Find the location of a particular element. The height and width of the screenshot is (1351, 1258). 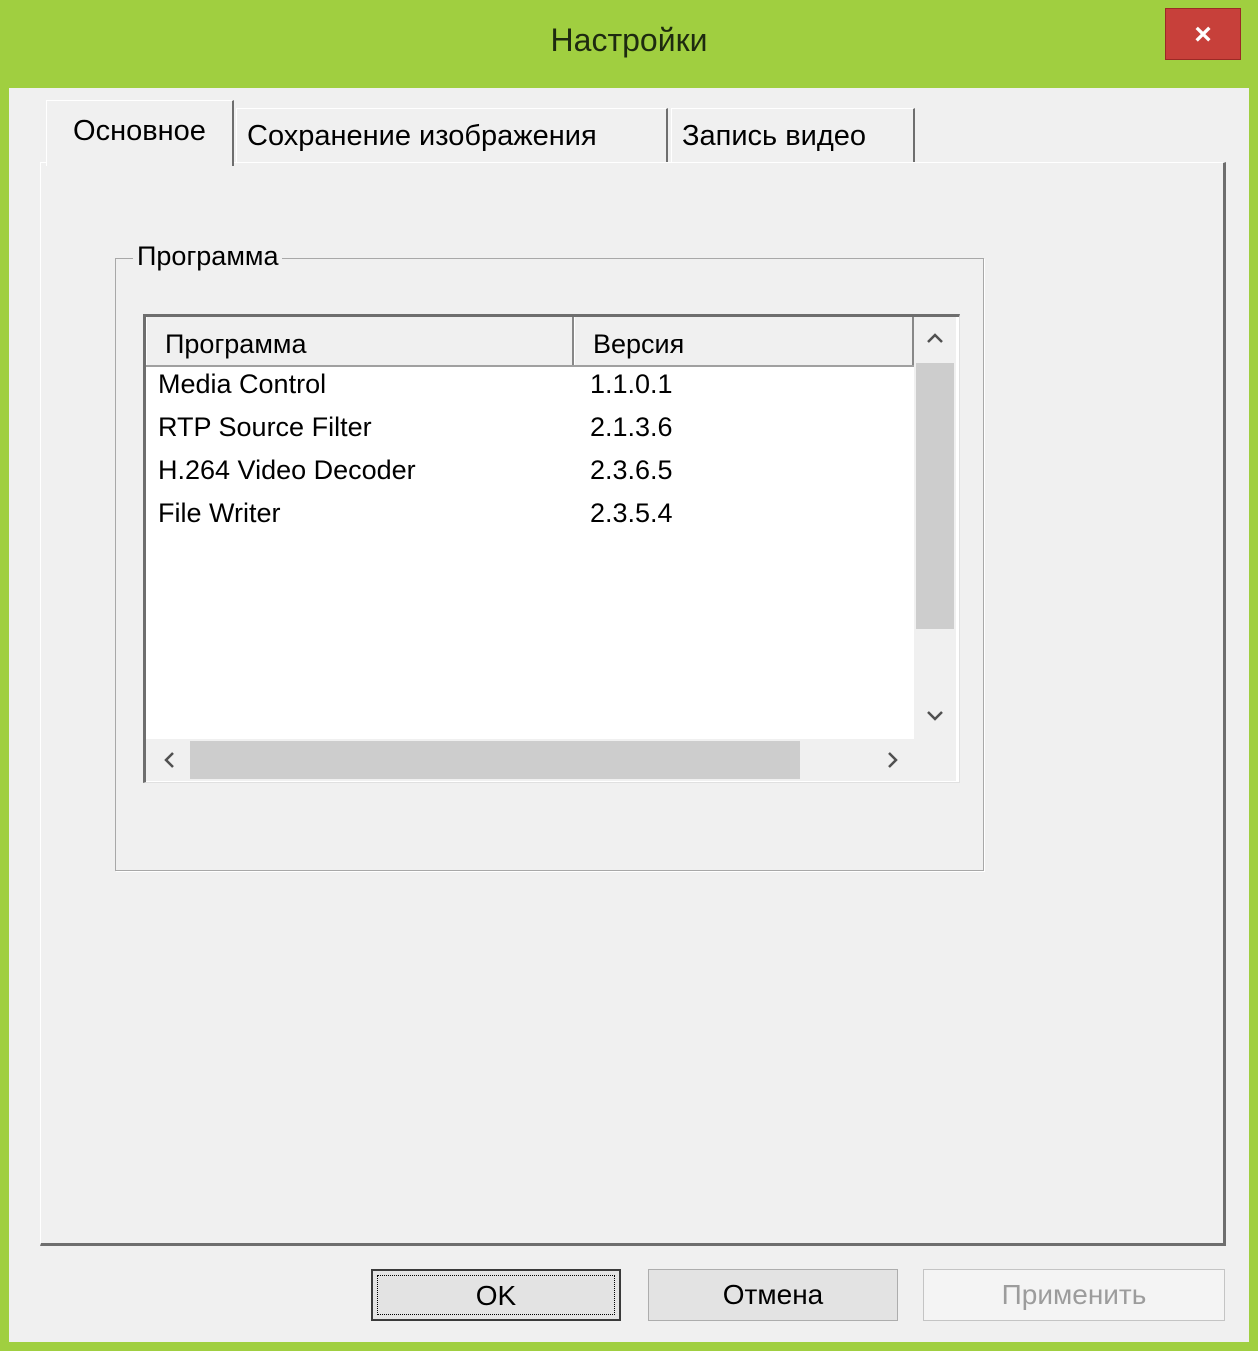

apply-button: Применить is located at coordinates (1074, 1295).